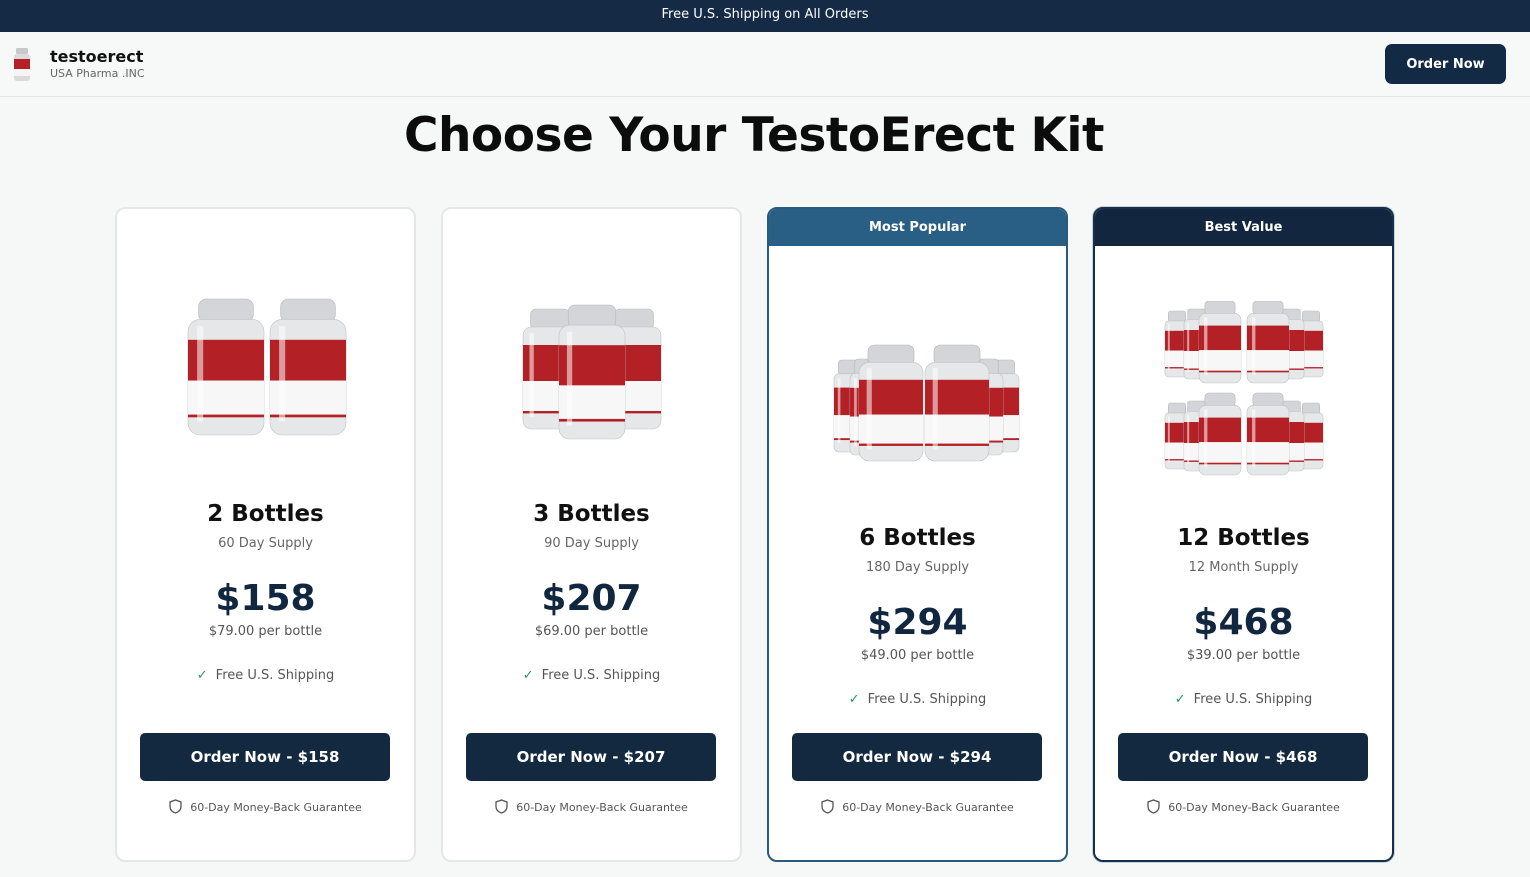 This screenshot has height=877, width=1530. What do you see at coordinates (1243, 655) in the screenshot?
I see `card-per-bottle: $39.00 per bottle` at bounding box center [1243, 655].